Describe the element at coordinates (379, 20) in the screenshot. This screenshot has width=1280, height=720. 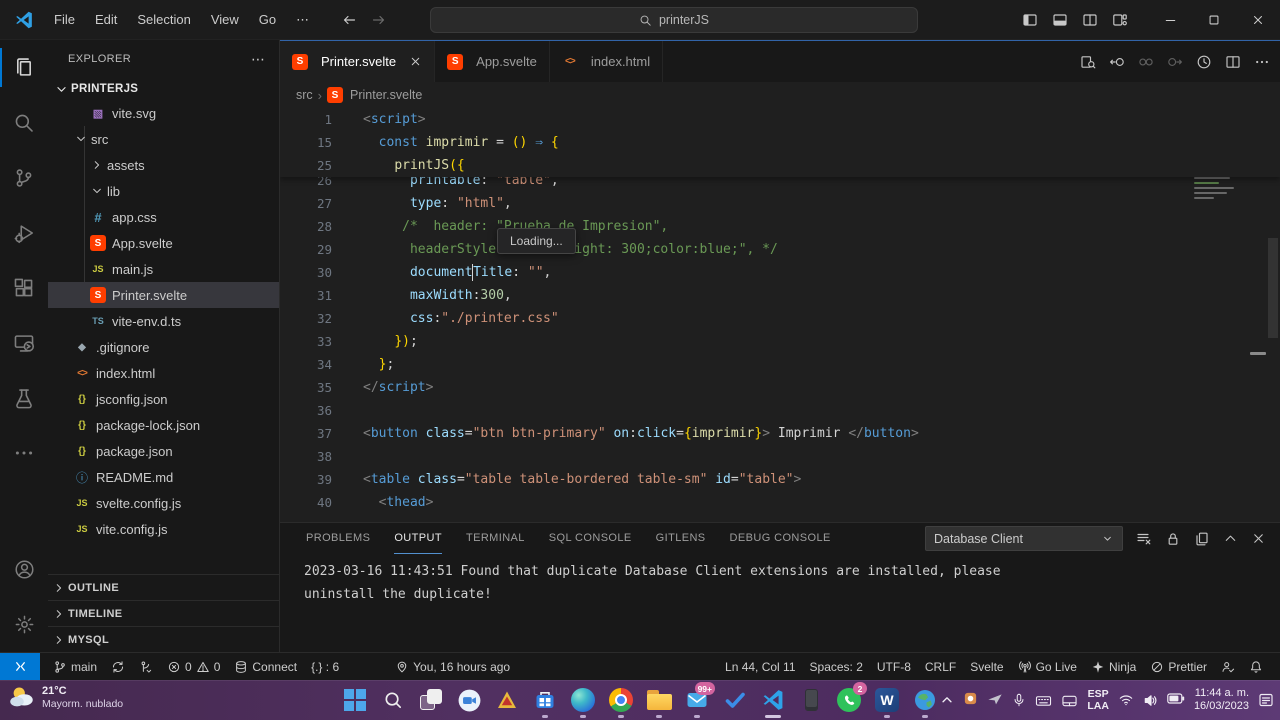
I see `nav-forward-icon` at that location.